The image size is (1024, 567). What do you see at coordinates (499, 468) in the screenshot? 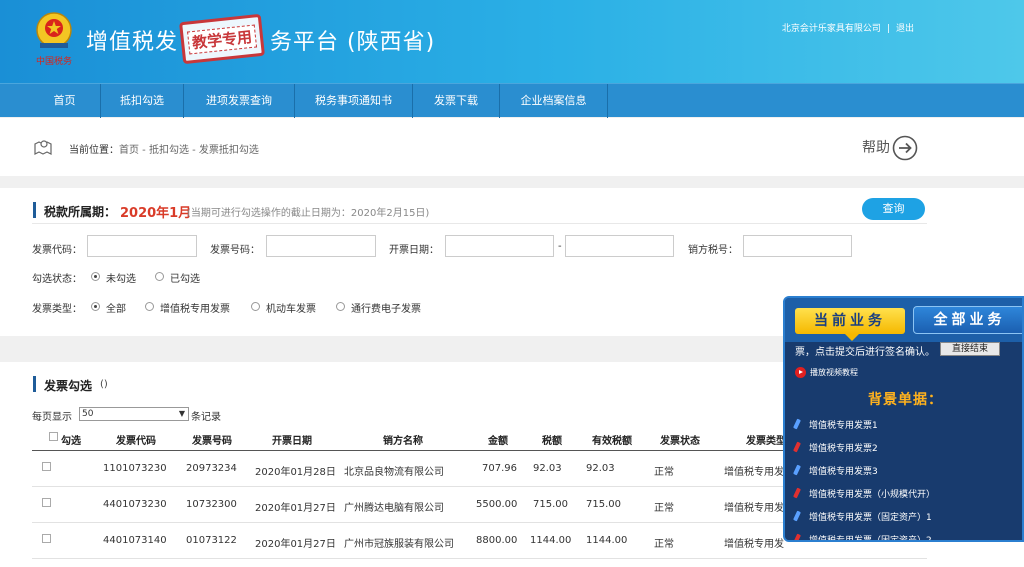
I see `cell-amount: 707.96` at bounding box center [499, 468].